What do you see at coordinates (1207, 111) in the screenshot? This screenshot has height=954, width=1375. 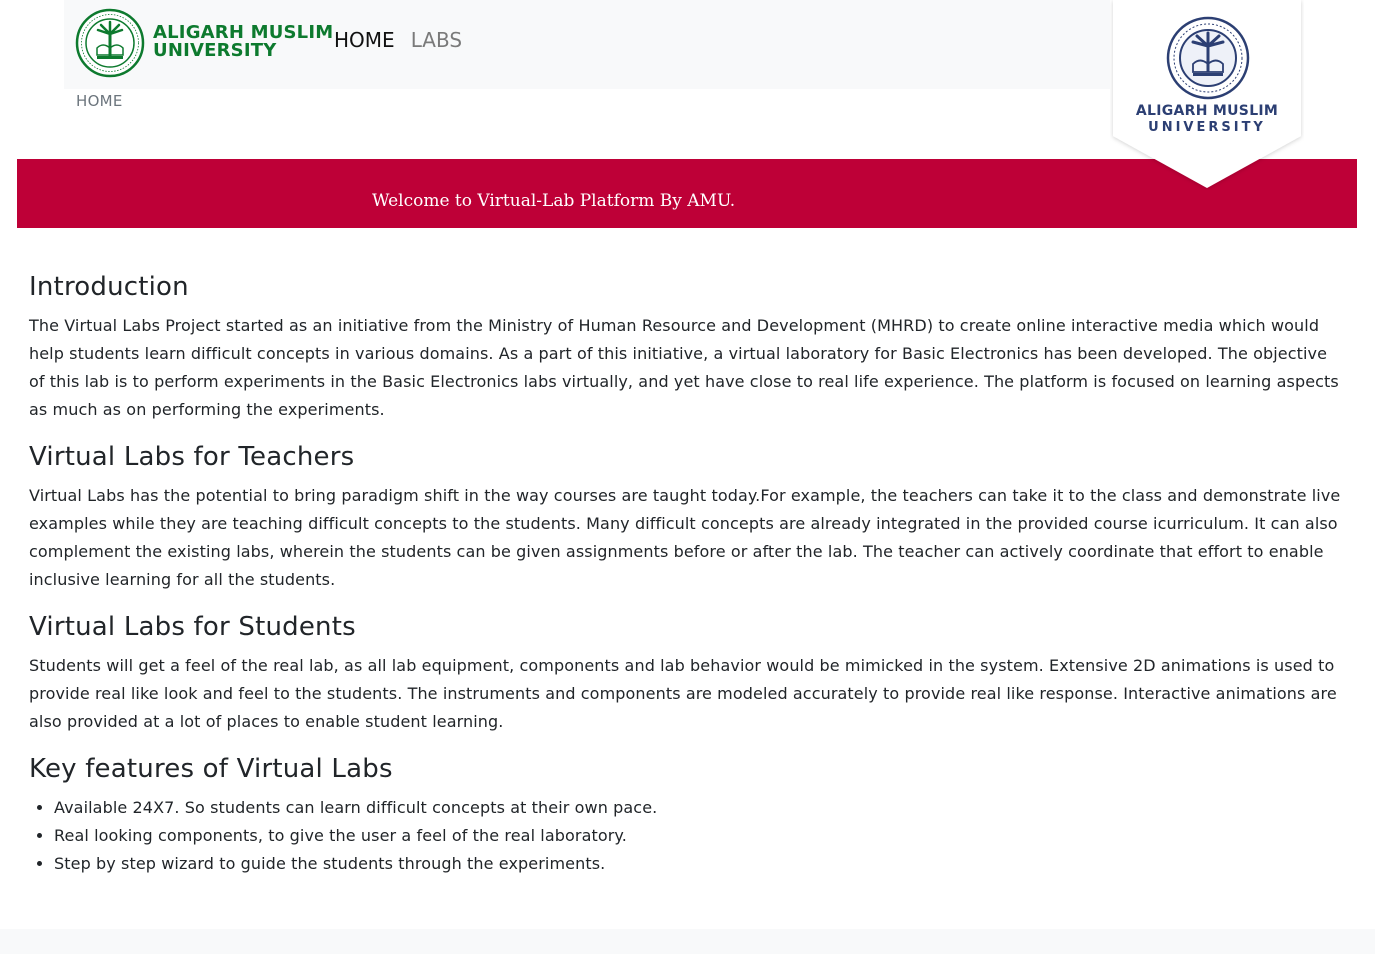 I see `badge-title-line-1: ALIGARH MUSLIM` at bounding box center [1207, 111].